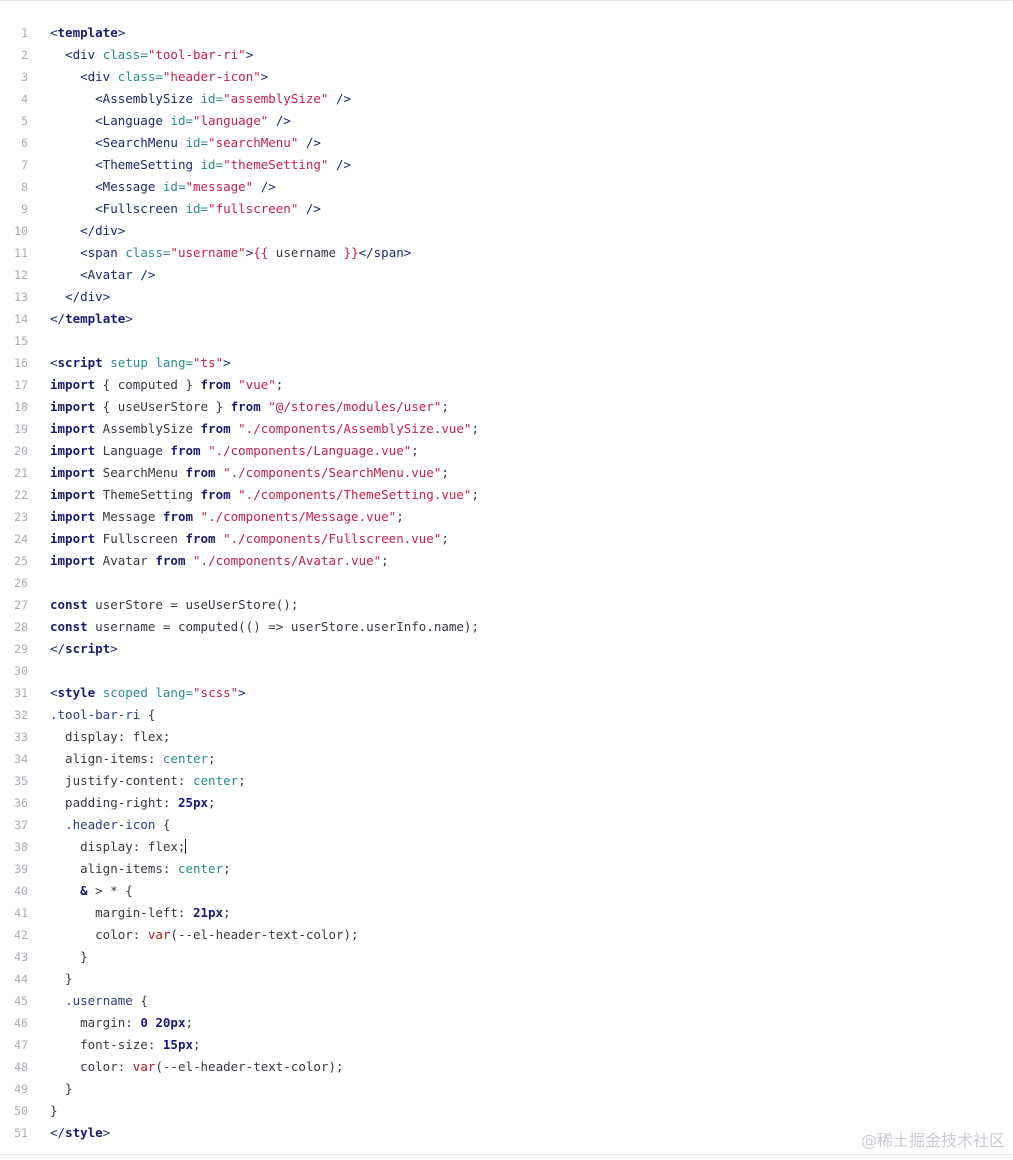  Describe the element at coordinates (91, 275) in the screenshot. I see `line-source: <Avatar />` at that location.